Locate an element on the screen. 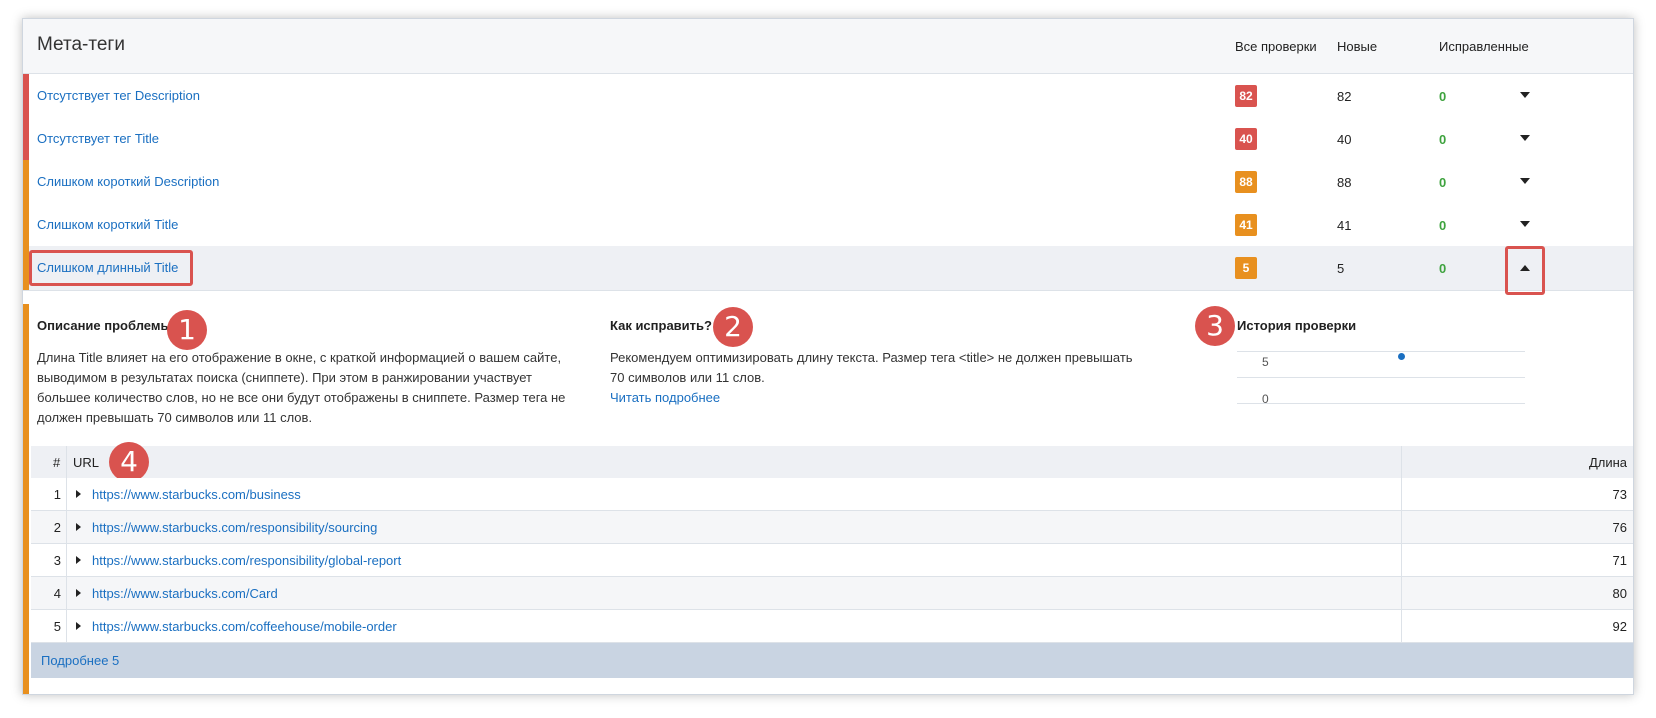  table-header: # URL Длина is located at coordinates (832, 462).